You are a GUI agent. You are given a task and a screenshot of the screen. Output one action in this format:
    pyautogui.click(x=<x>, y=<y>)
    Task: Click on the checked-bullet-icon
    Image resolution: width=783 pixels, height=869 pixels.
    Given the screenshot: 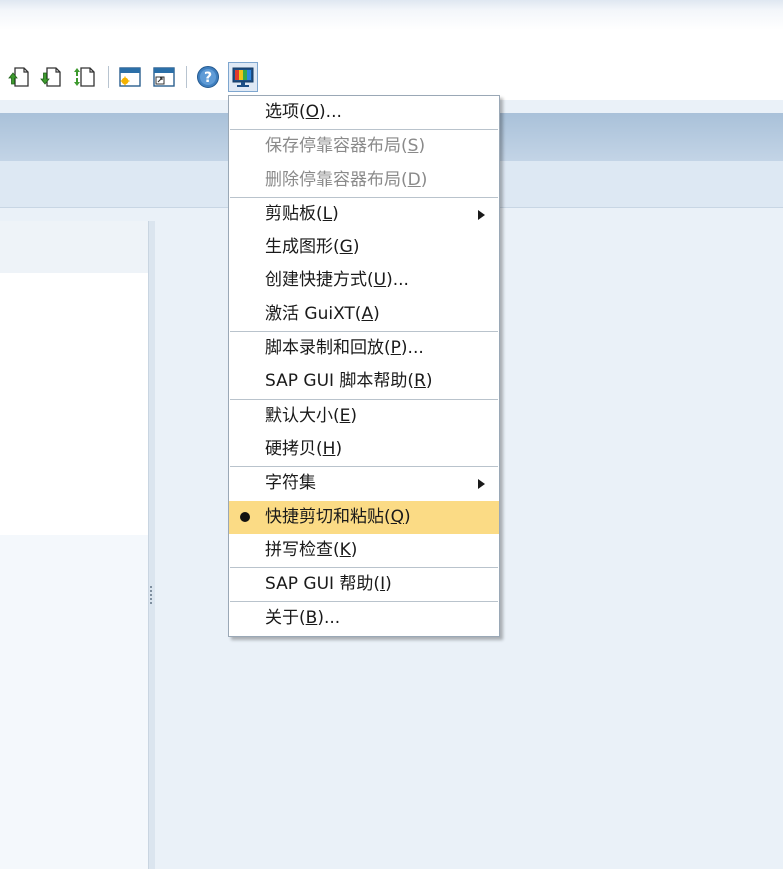 What is the action you would take?
    pyautogui.click(x=245, y=516)
    